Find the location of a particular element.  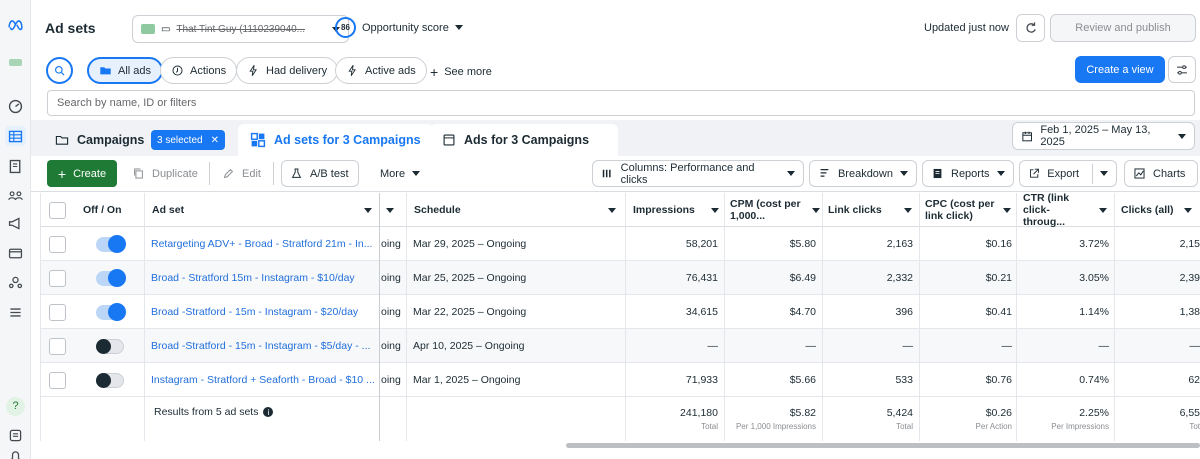

header-link-clicks: Link clicks is located at coordinates (873, 210).